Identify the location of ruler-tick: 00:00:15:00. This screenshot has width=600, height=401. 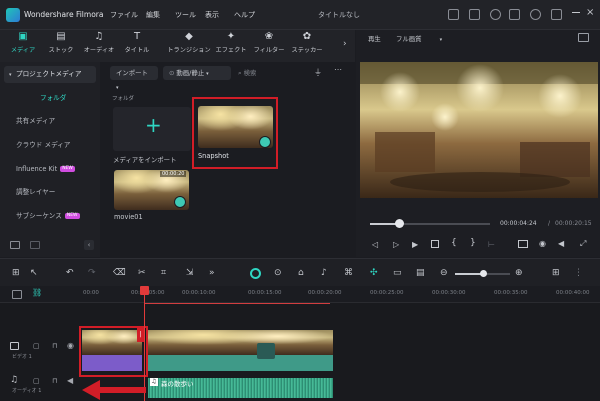
(265, 293).